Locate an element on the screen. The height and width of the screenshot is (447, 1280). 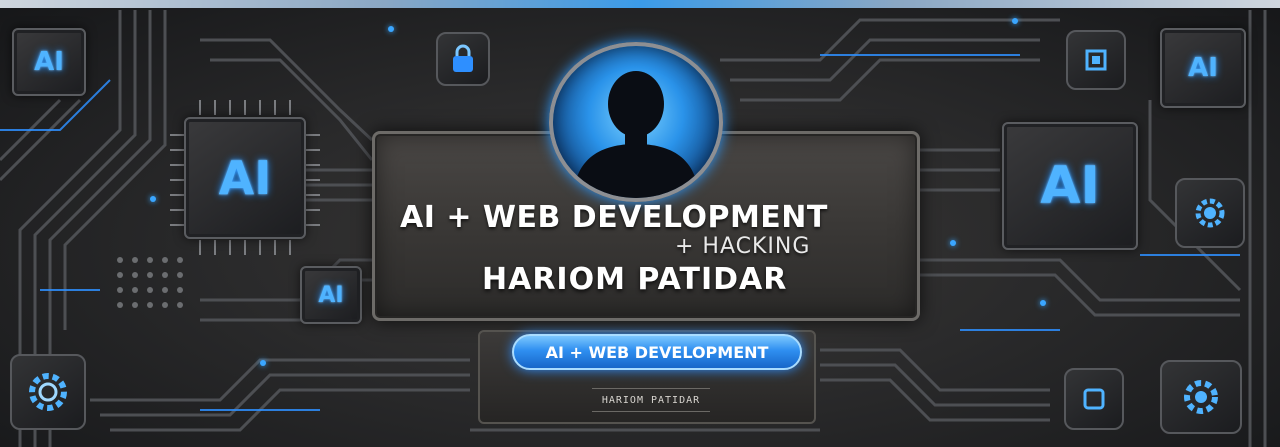
gear-box-left is located at coordinates (48, 392).